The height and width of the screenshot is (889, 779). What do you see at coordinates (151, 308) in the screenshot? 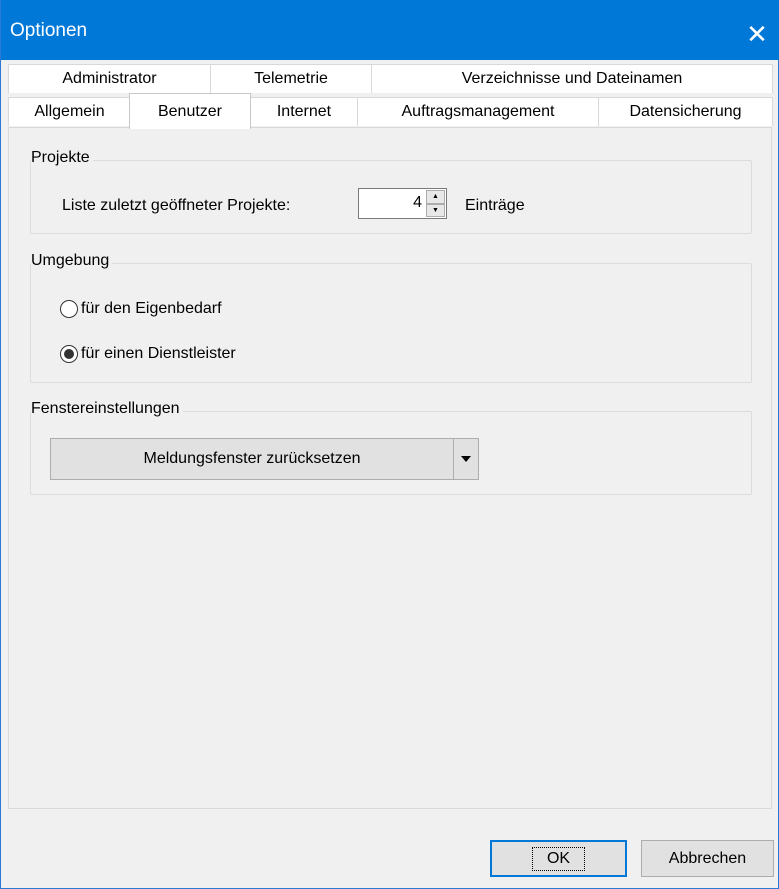
I see `radio-eigenbedarf-label: für den Eigenbedarf` at bounding box center [151, 308].